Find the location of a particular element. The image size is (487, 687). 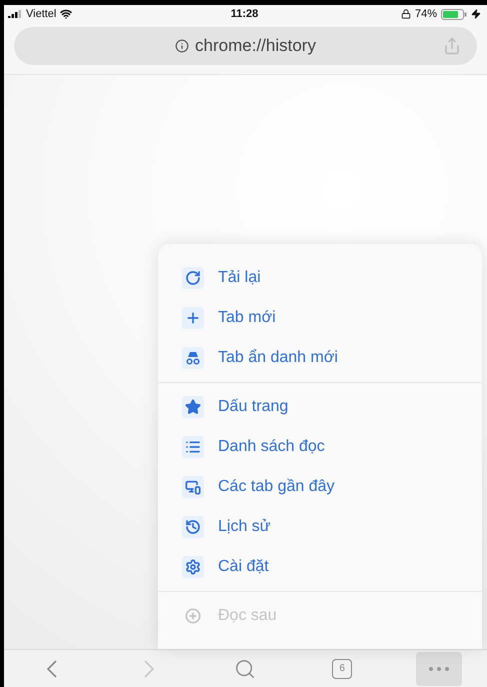

url-text: chrome://history is located at coordinates (255, 46).